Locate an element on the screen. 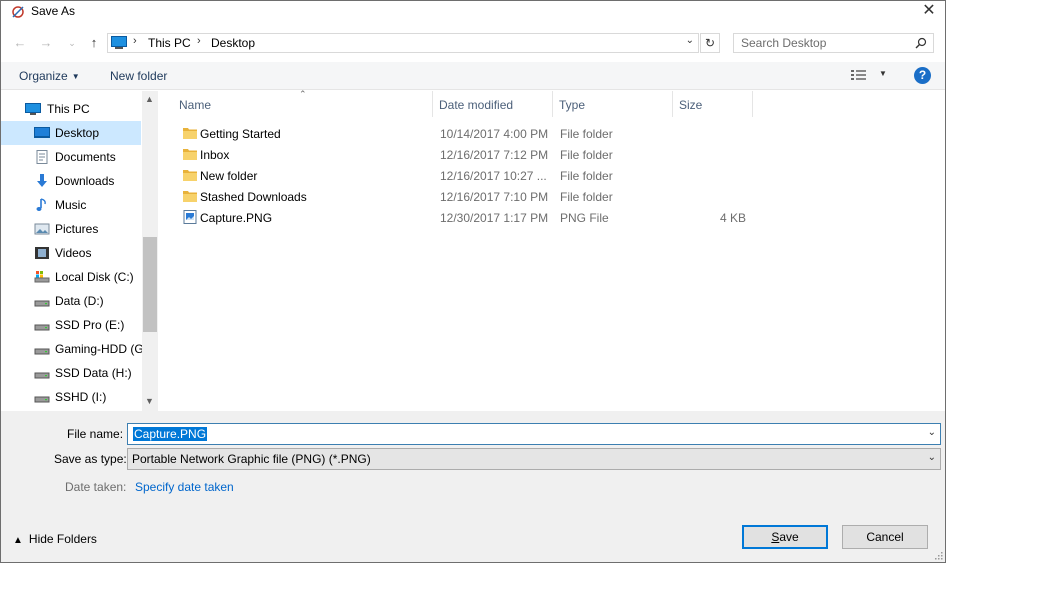 The image size is (1048, 590). sort-ascending-icon: ⌃ is located at coordinates (303, 94).